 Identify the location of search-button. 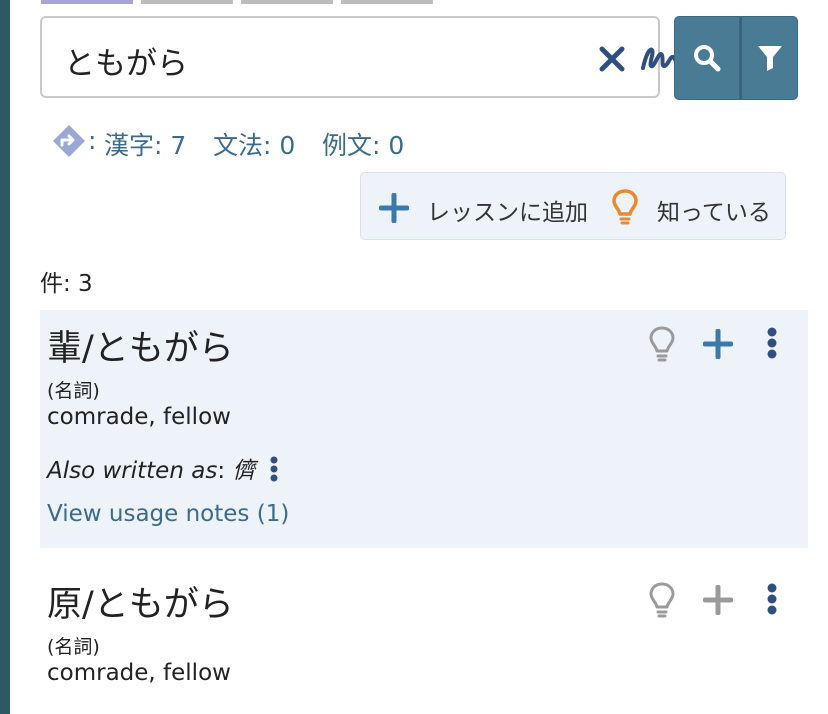
(707, 58).